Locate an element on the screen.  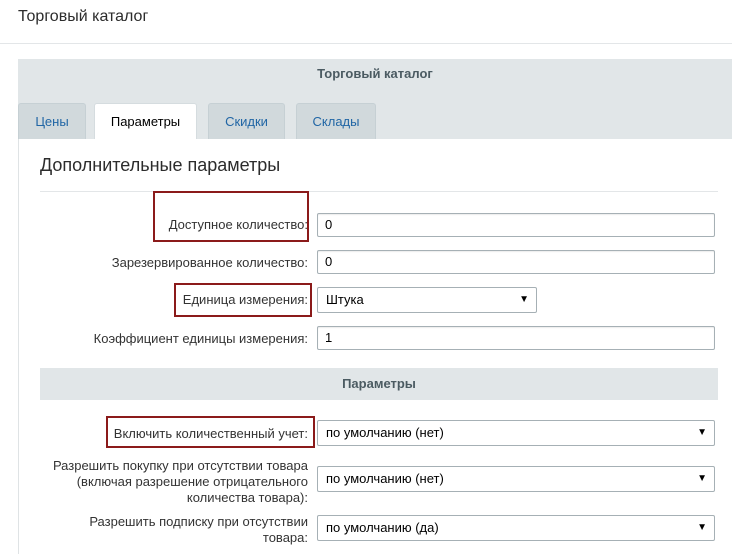
divider is located at coordinates (366, 43).